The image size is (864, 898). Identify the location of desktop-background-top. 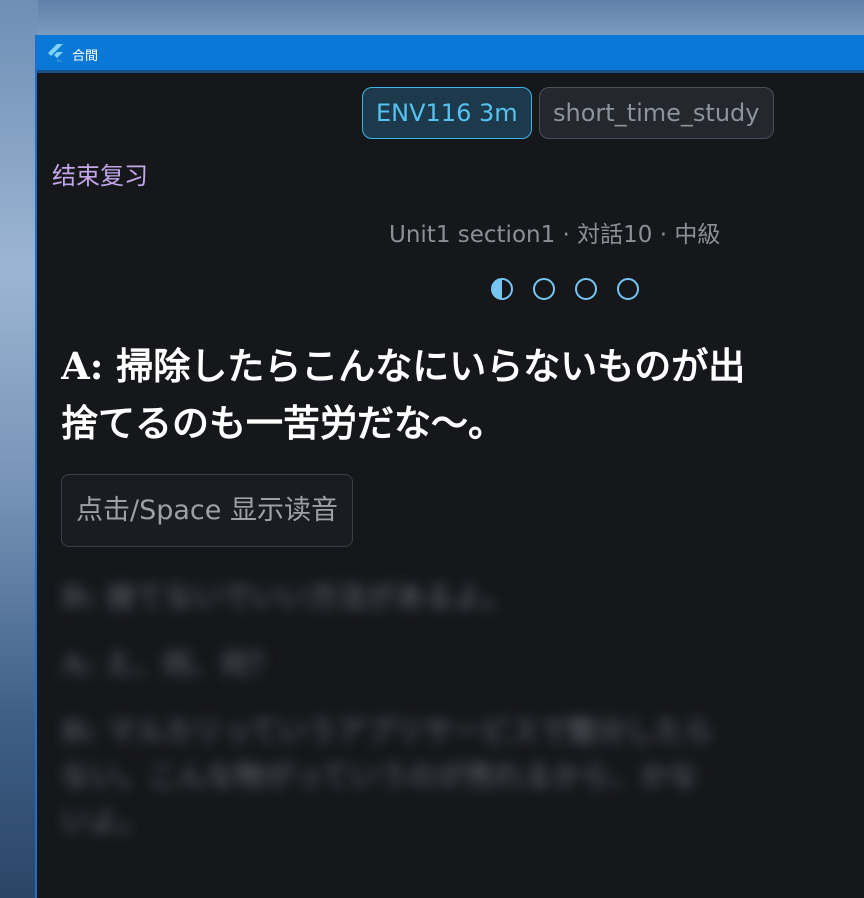
(432, 19).